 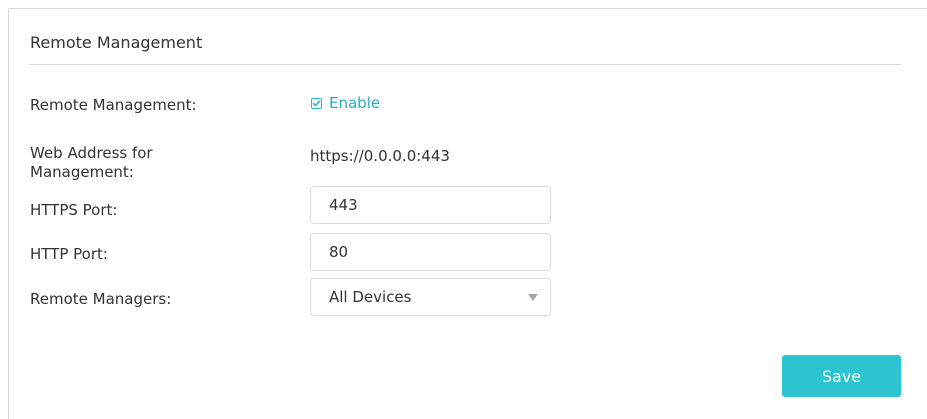 What do you see at coordinates (841, 376) in the screenshot?
I see `save-button: Save` at bounding box center [841, 376].